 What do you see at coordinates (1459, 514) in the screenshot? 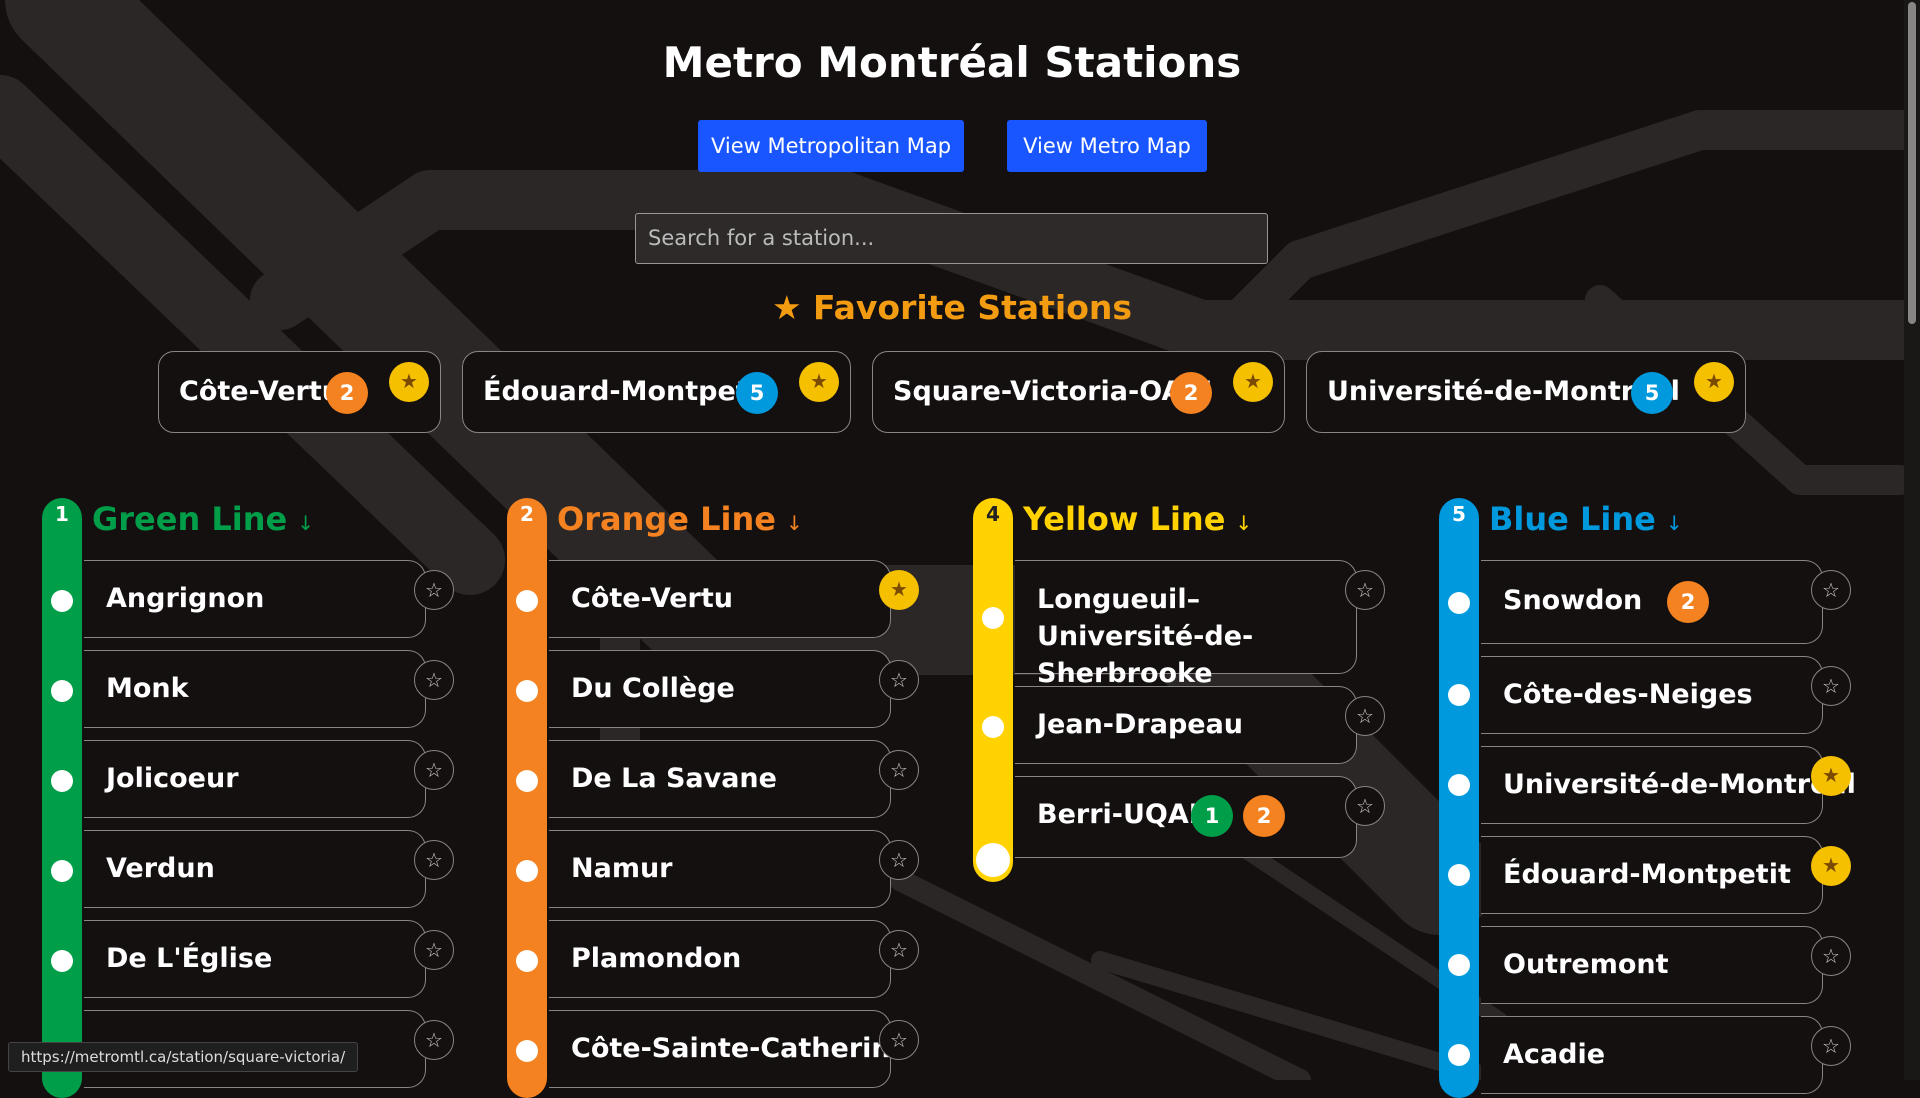
I see `line-number: 5` at bounding box center [1459, 514].